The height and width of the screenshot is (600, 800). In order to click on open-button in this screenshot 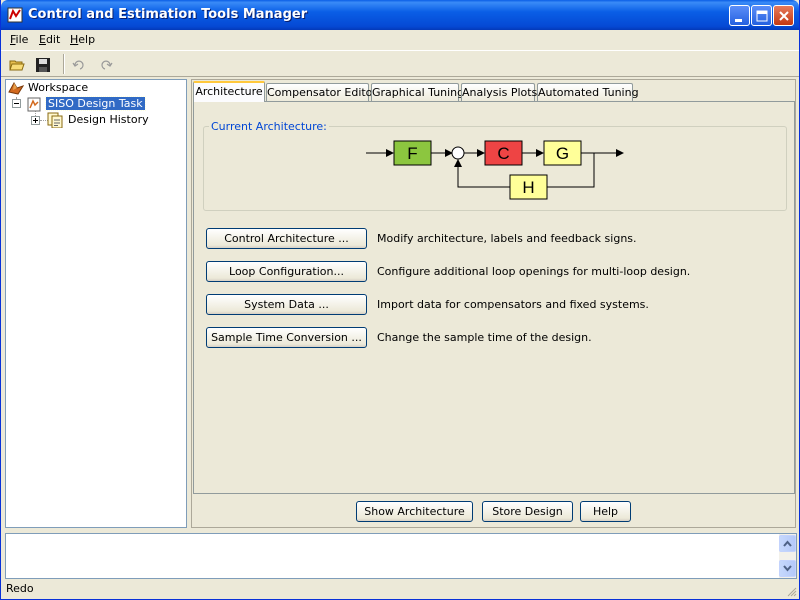, I will do `click(17, 65)`.